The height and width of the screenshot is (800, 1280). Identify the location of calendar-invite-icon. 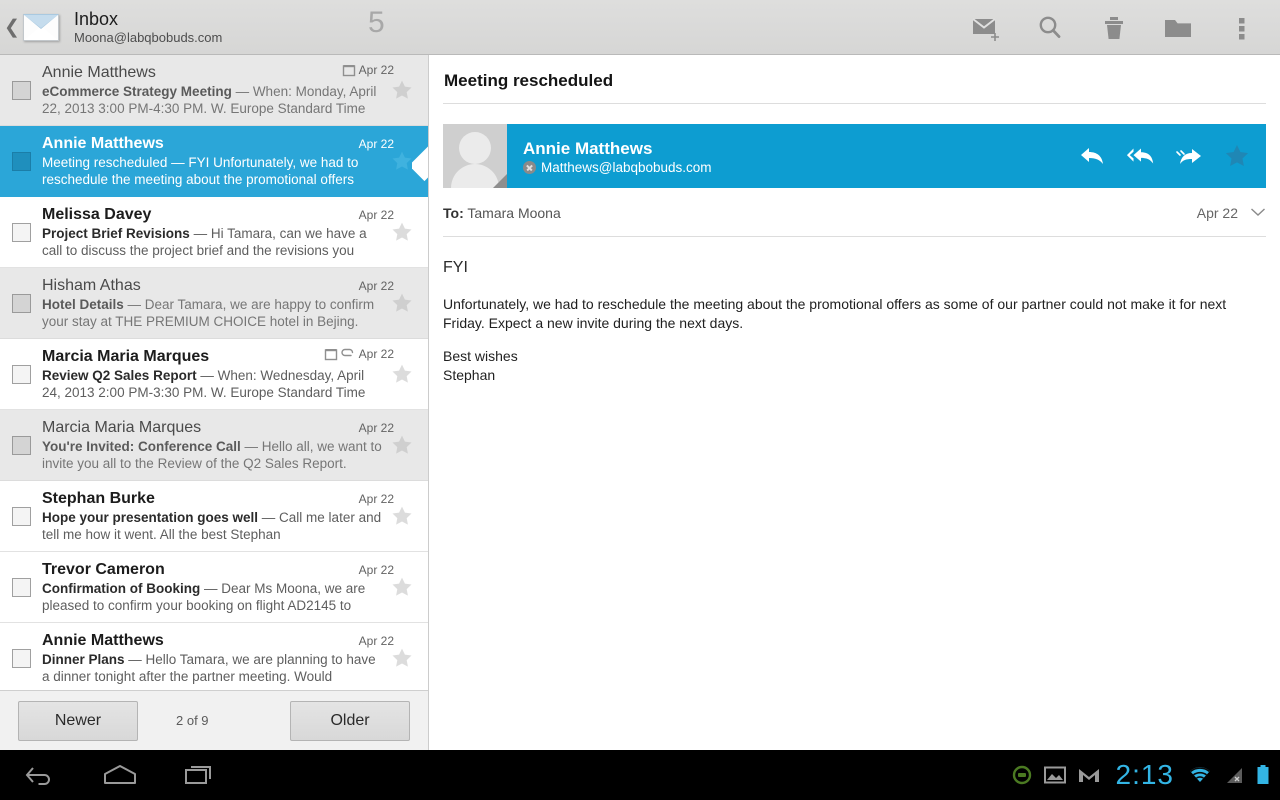
(349, 70).